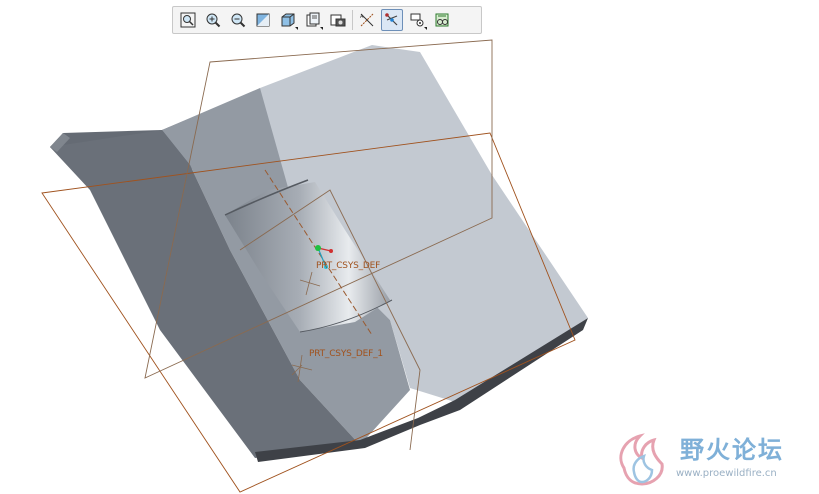  I want to click on datum-points-button, so click(417, 20).